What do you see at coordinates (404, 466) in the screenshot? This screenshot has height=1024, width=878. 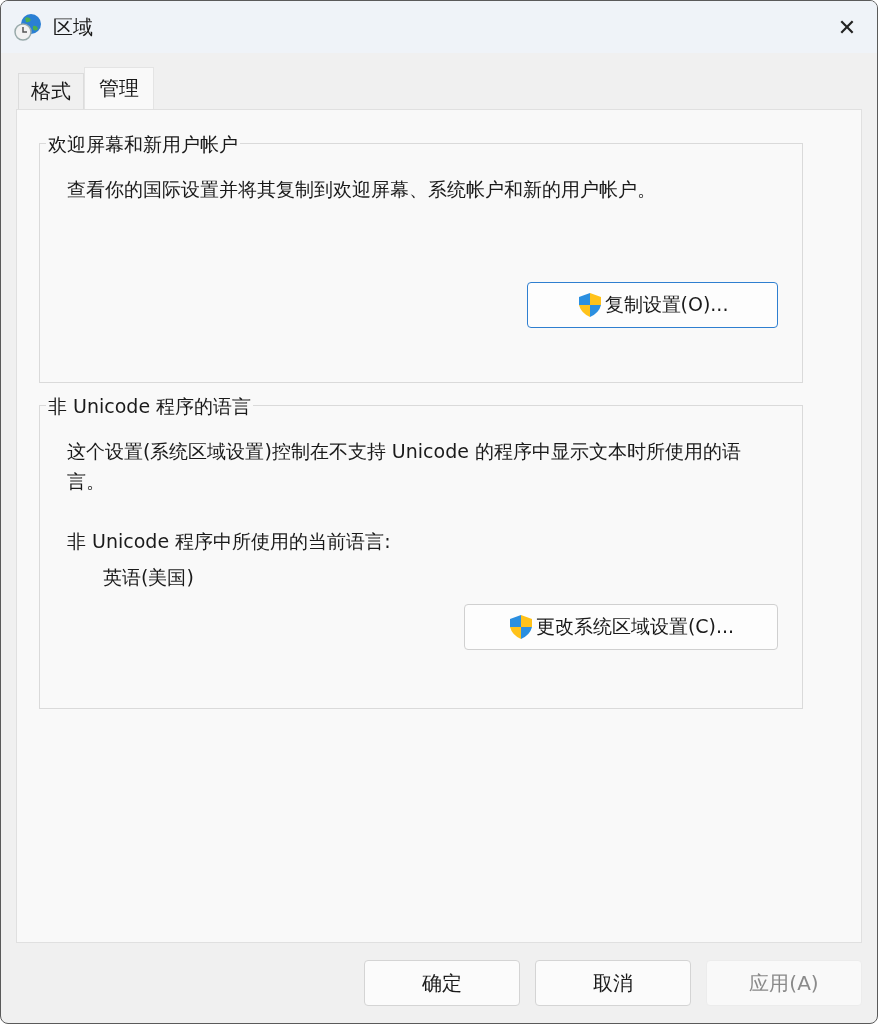 I see `description-text: 这个设置(系统区域设置)控制在不支持 Unicode 的程序中显示文本时所使用的语言。` at bounding box center [404, 466].